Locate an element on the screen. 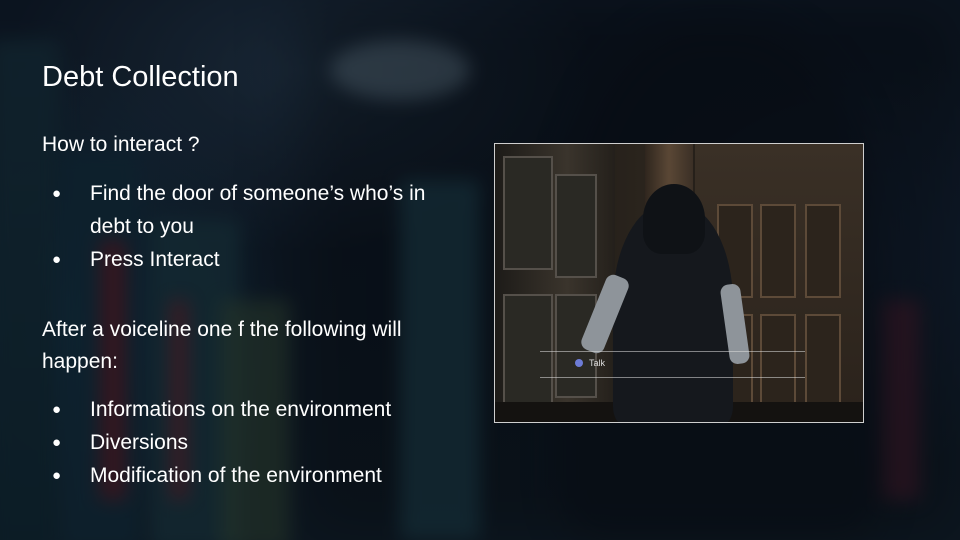  list-item-text: Informations on the environment is located at coordinates (241, 409).